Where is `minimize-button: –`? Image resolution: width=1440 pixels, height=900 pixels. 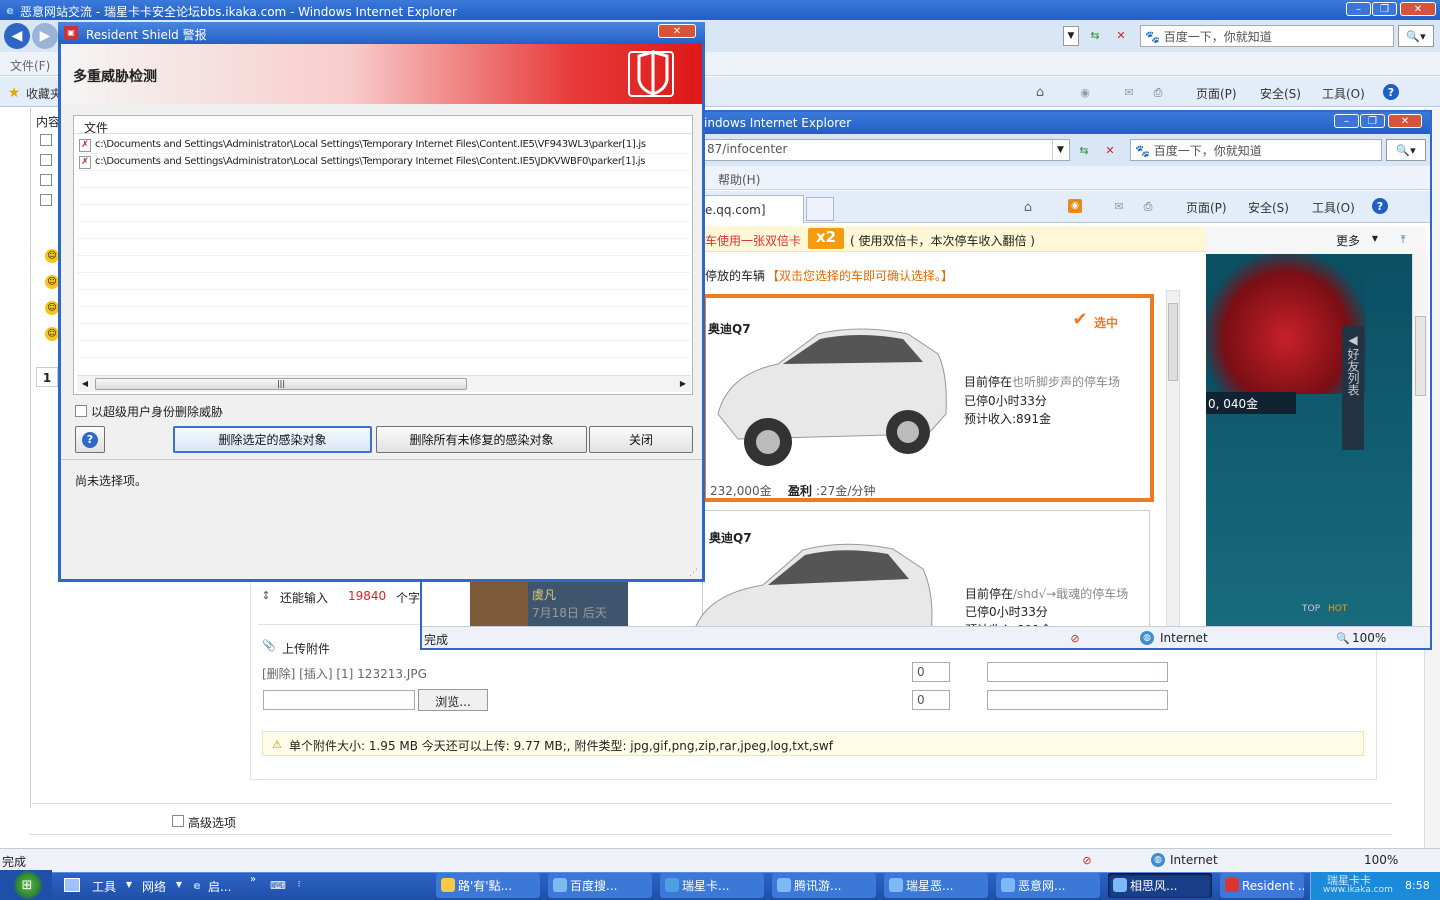
minimize-button: – is located at coordinates (1358, 9).